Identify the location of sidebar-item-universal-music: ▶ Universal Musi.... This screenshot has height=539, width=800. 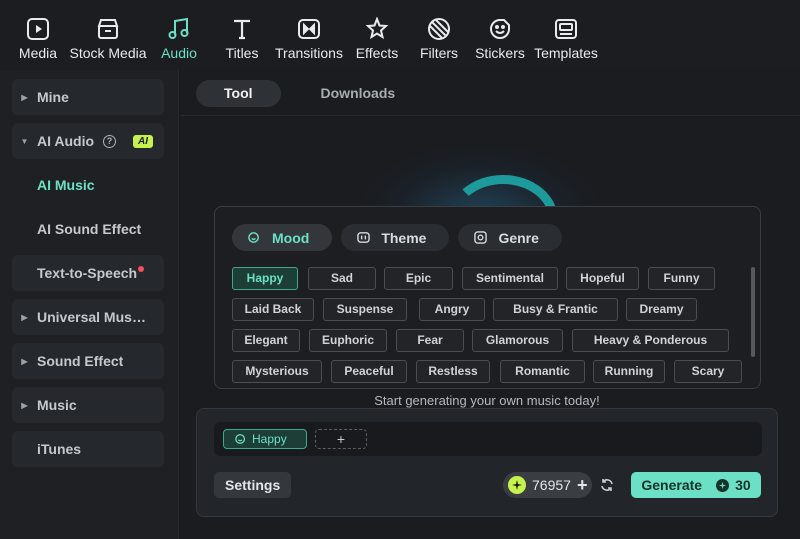
(88, 317).